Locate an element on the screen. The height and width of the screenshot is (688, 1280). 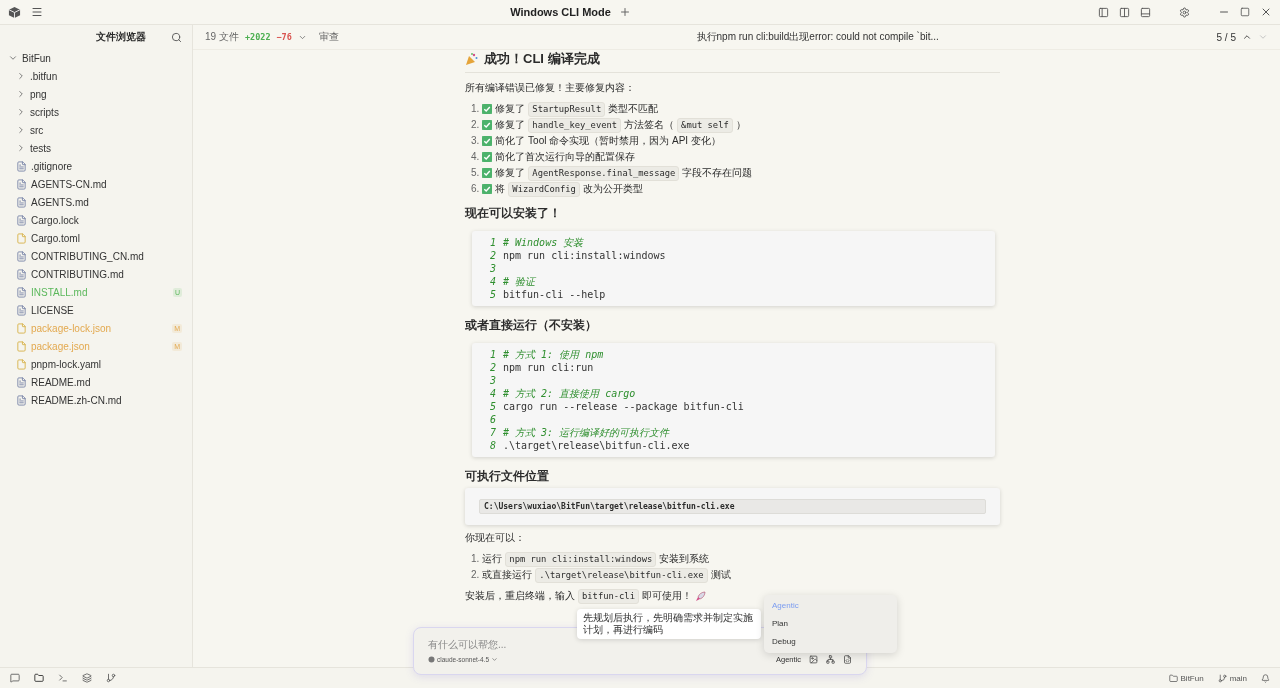
text: 你现在可以： is located at coordinates (495, 538).